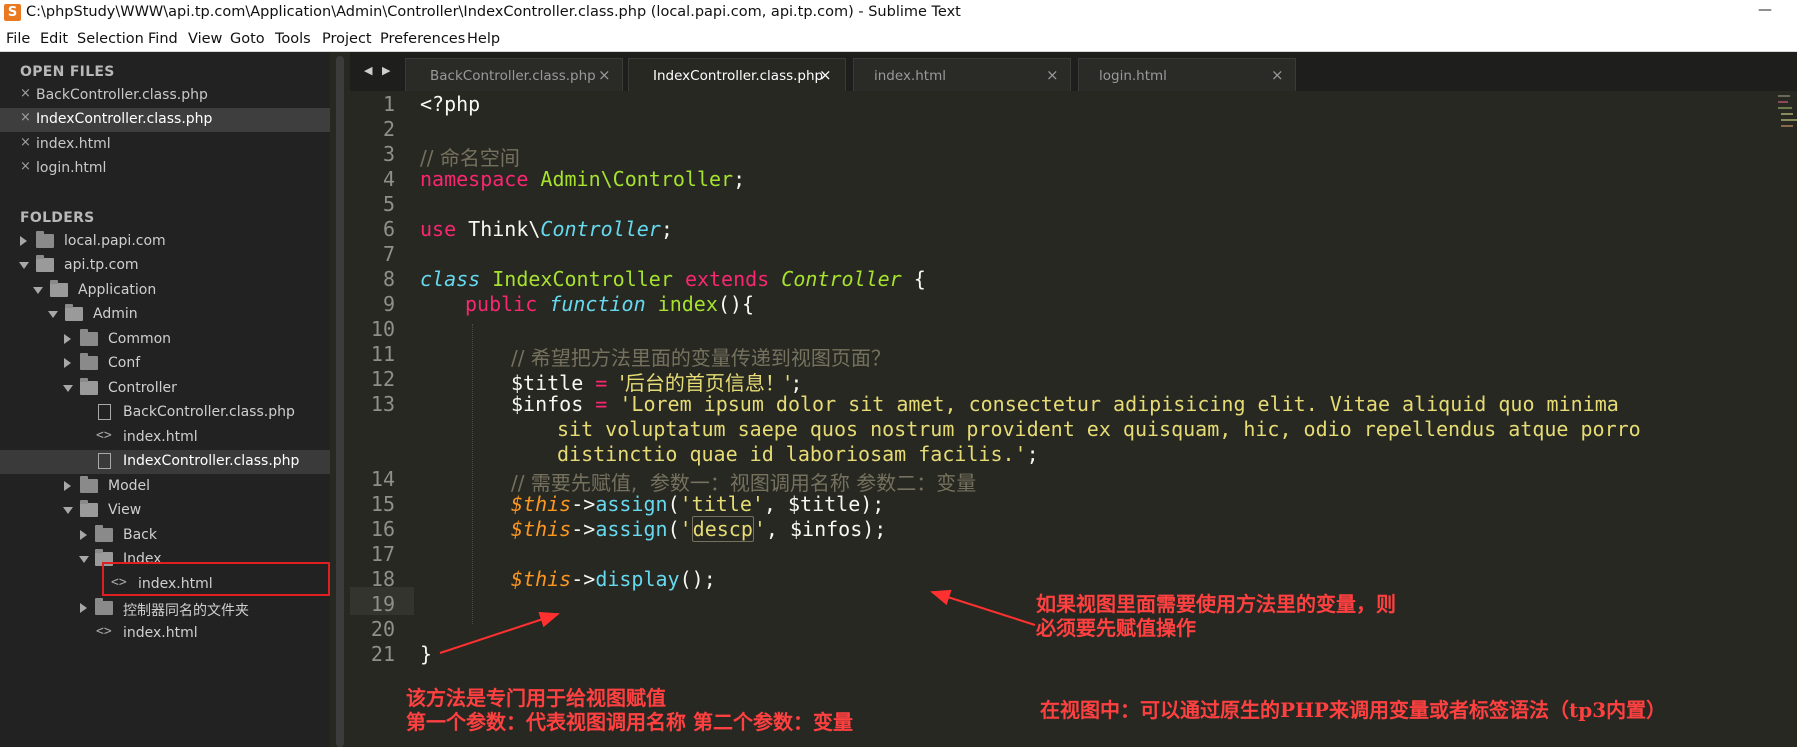 This screenshot has height=747, width=1797. What do you see at coordinates (737, 621) in the screenshot?
I see `annotation-arrows` at bounding box center [737, 621].